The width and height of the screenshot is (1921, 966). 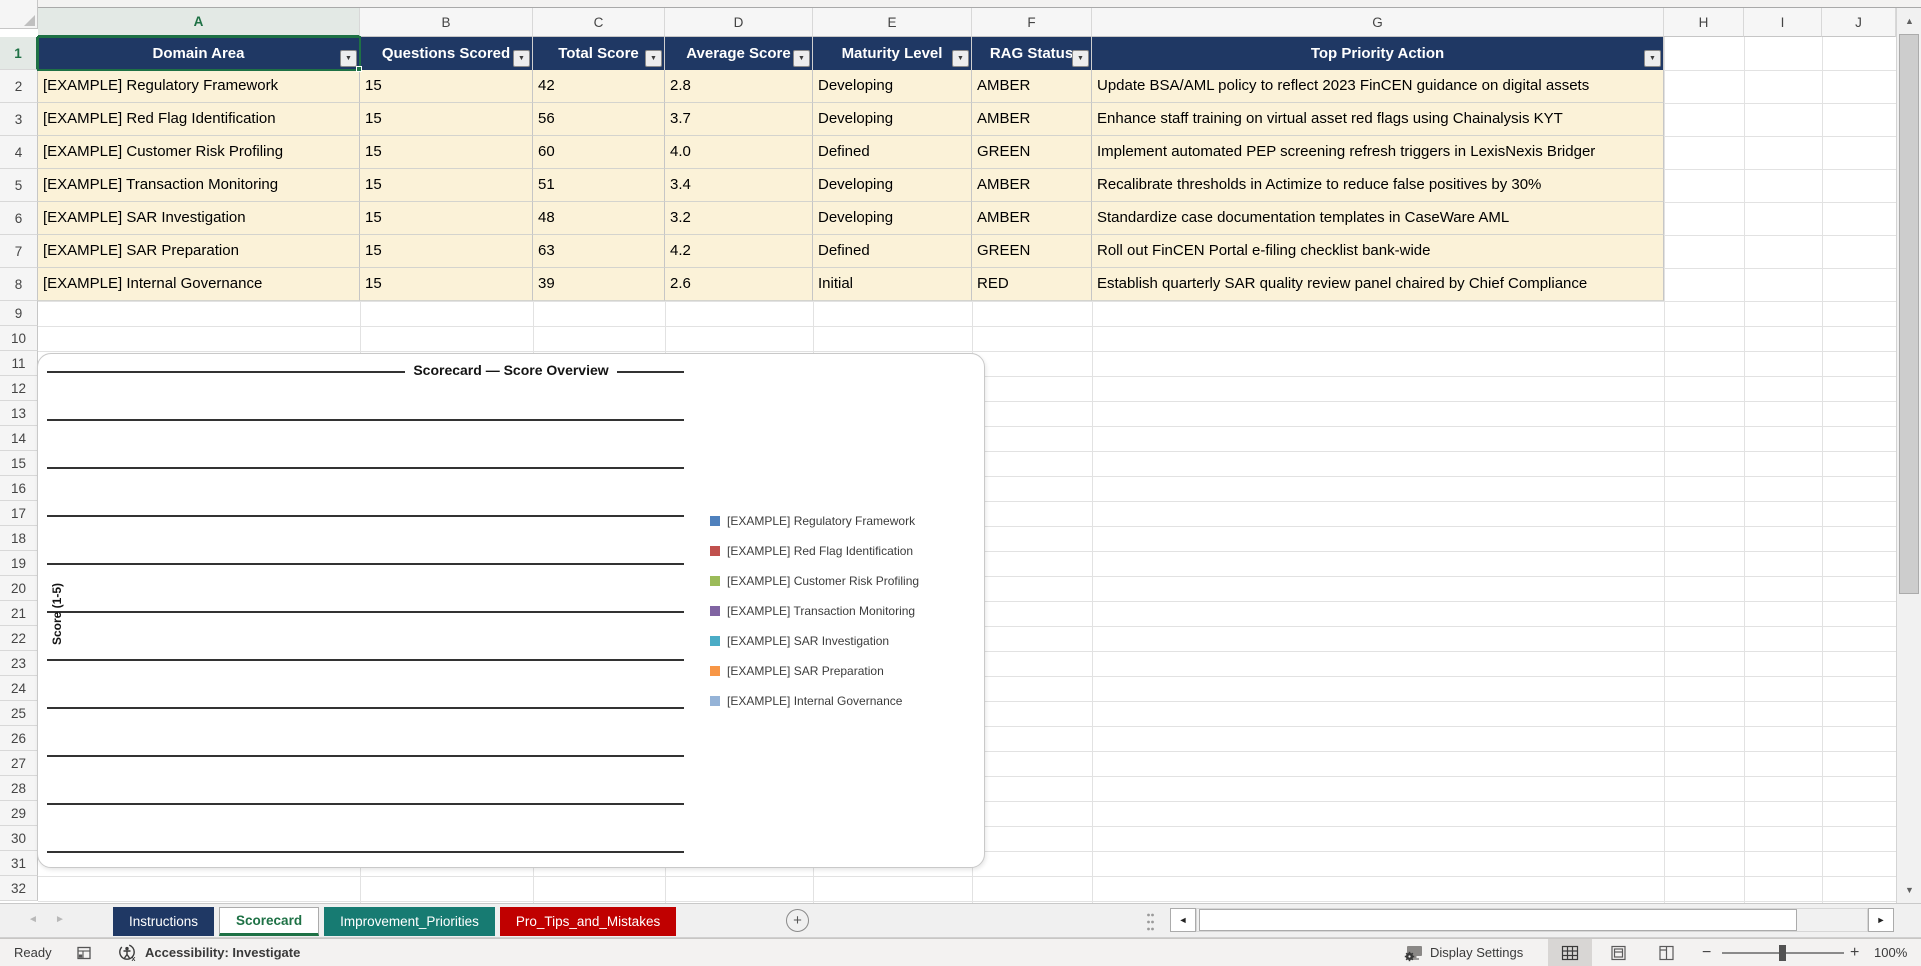 I want to click on cell-C5: 51, so click(x=599, y=185).